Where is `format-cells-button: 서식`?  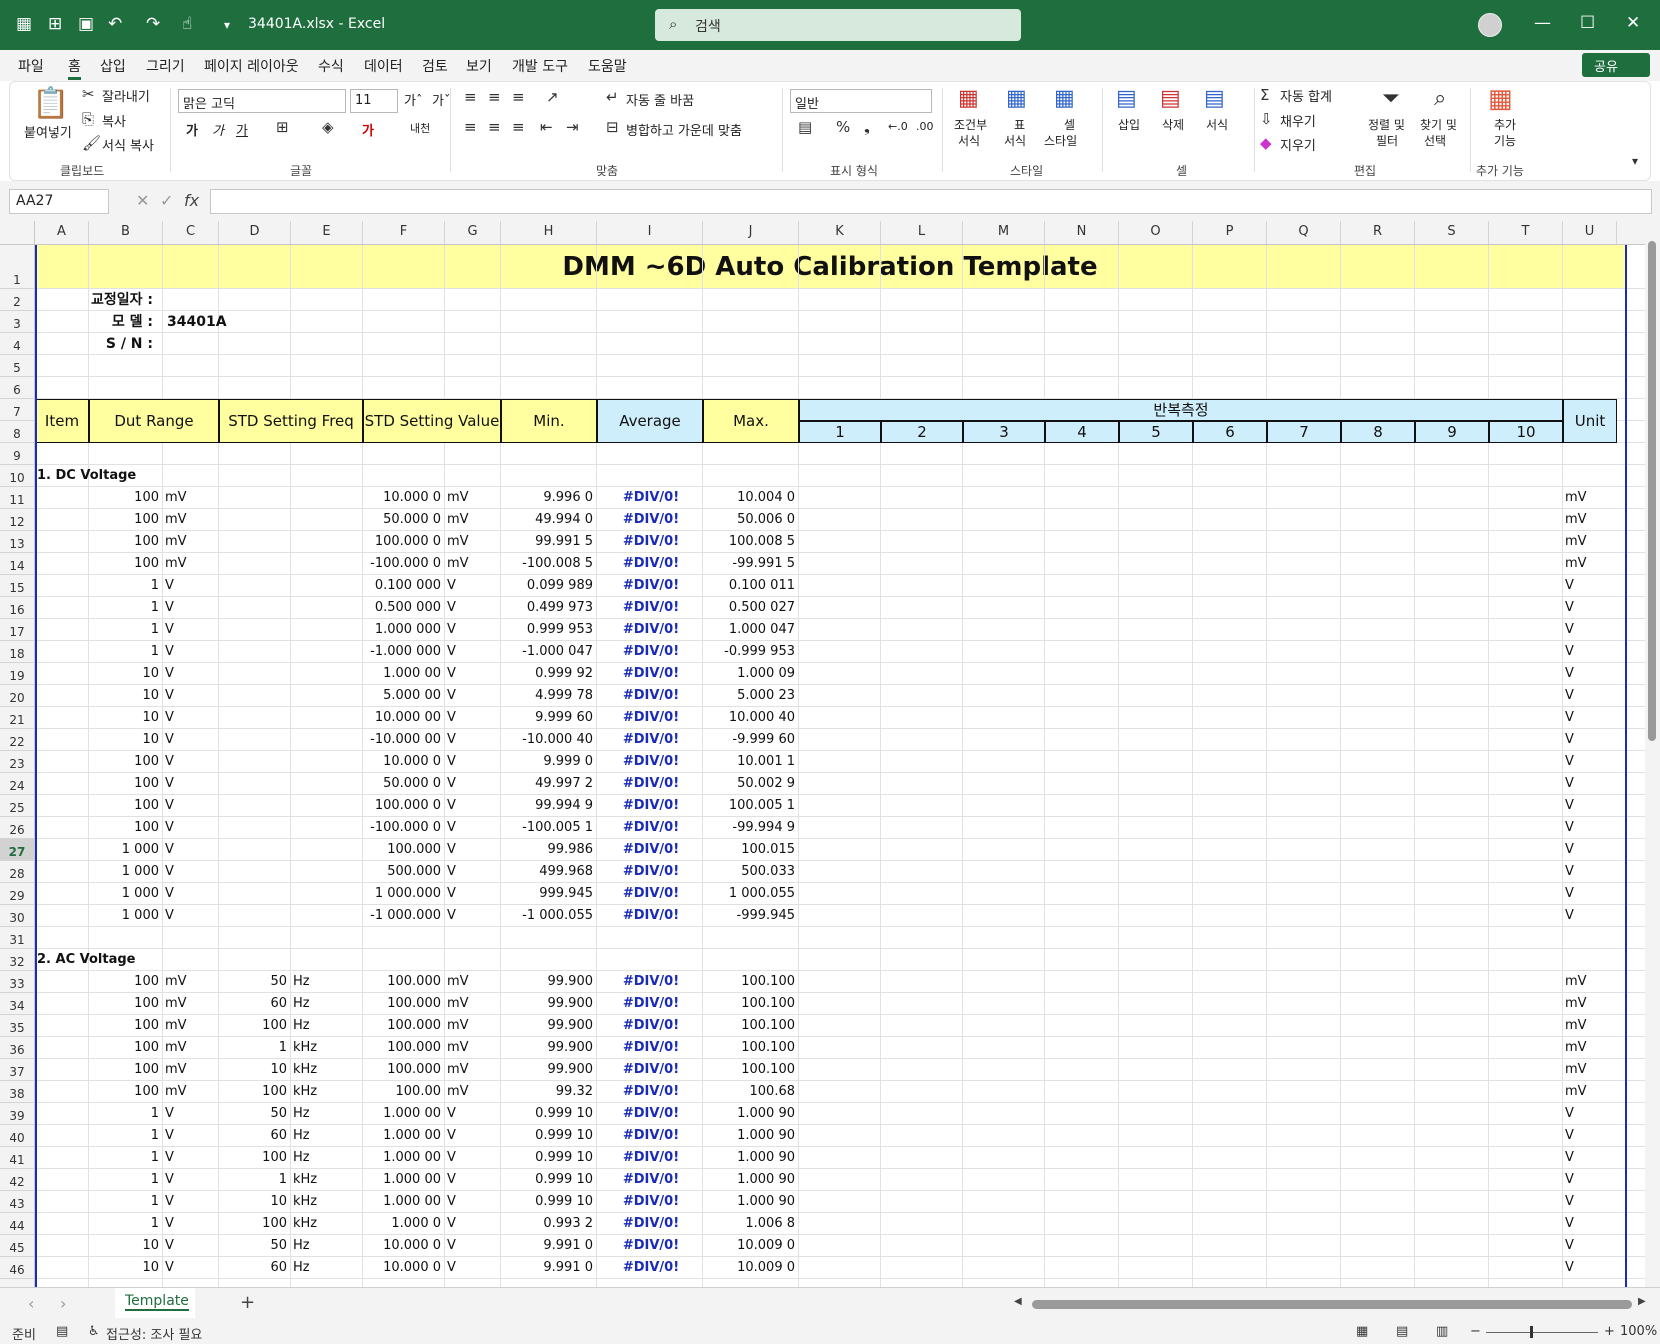 format-cells-button: 서식 is located at coordinates (1217, 124).